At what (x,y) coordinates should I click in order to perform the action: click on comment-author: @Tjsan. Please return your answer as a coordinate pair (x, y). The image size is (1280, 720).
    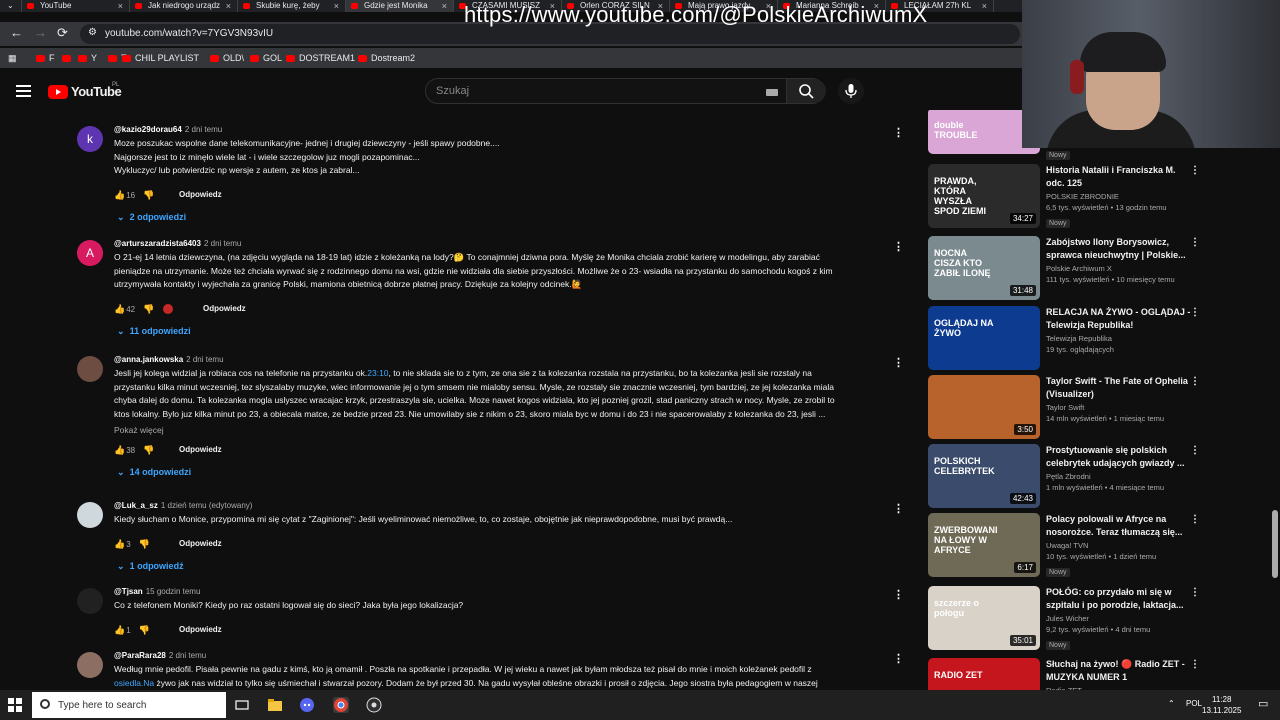
    Looking at the image, I should click on (128, 591).